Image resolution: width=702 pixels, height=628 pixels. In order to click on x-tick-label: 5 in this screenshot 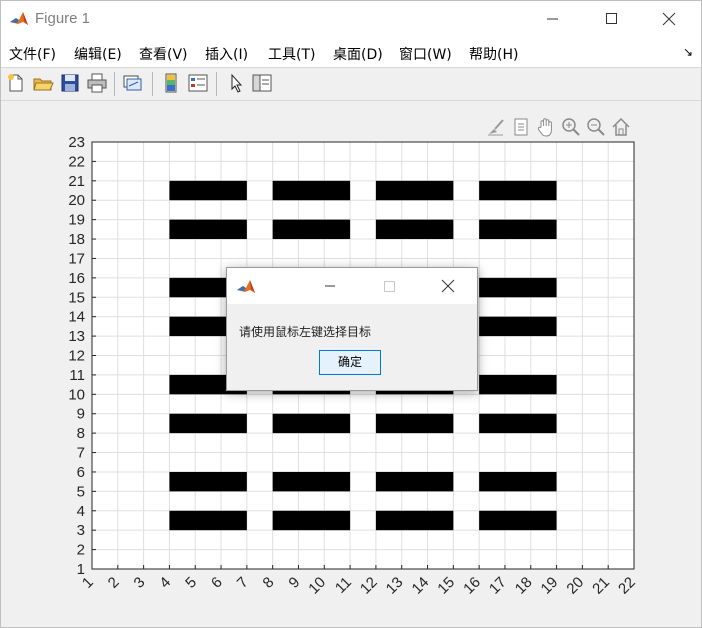, I will do `click(191, 583)`.